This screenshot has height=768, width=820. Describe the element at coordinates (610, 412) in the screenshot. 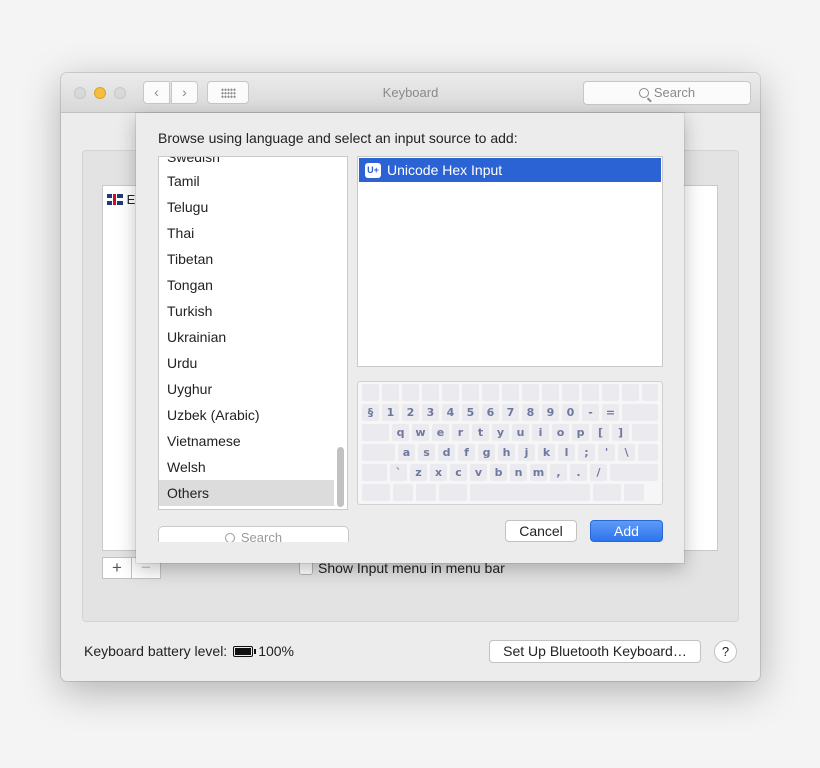

I see `keyboard-key: =` at that location.